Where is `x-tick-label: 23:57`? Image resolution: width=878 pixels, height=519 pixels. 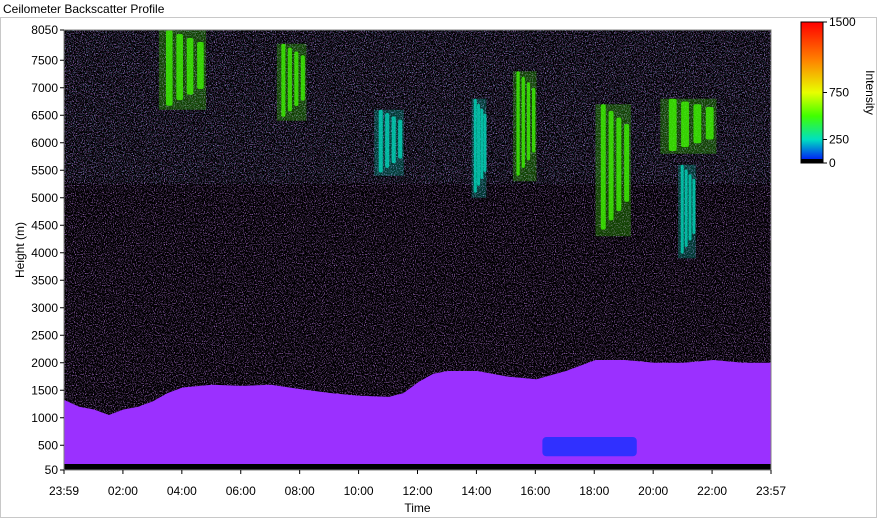
x-tick-label: 23:57 is located at coordinates (771, 491).